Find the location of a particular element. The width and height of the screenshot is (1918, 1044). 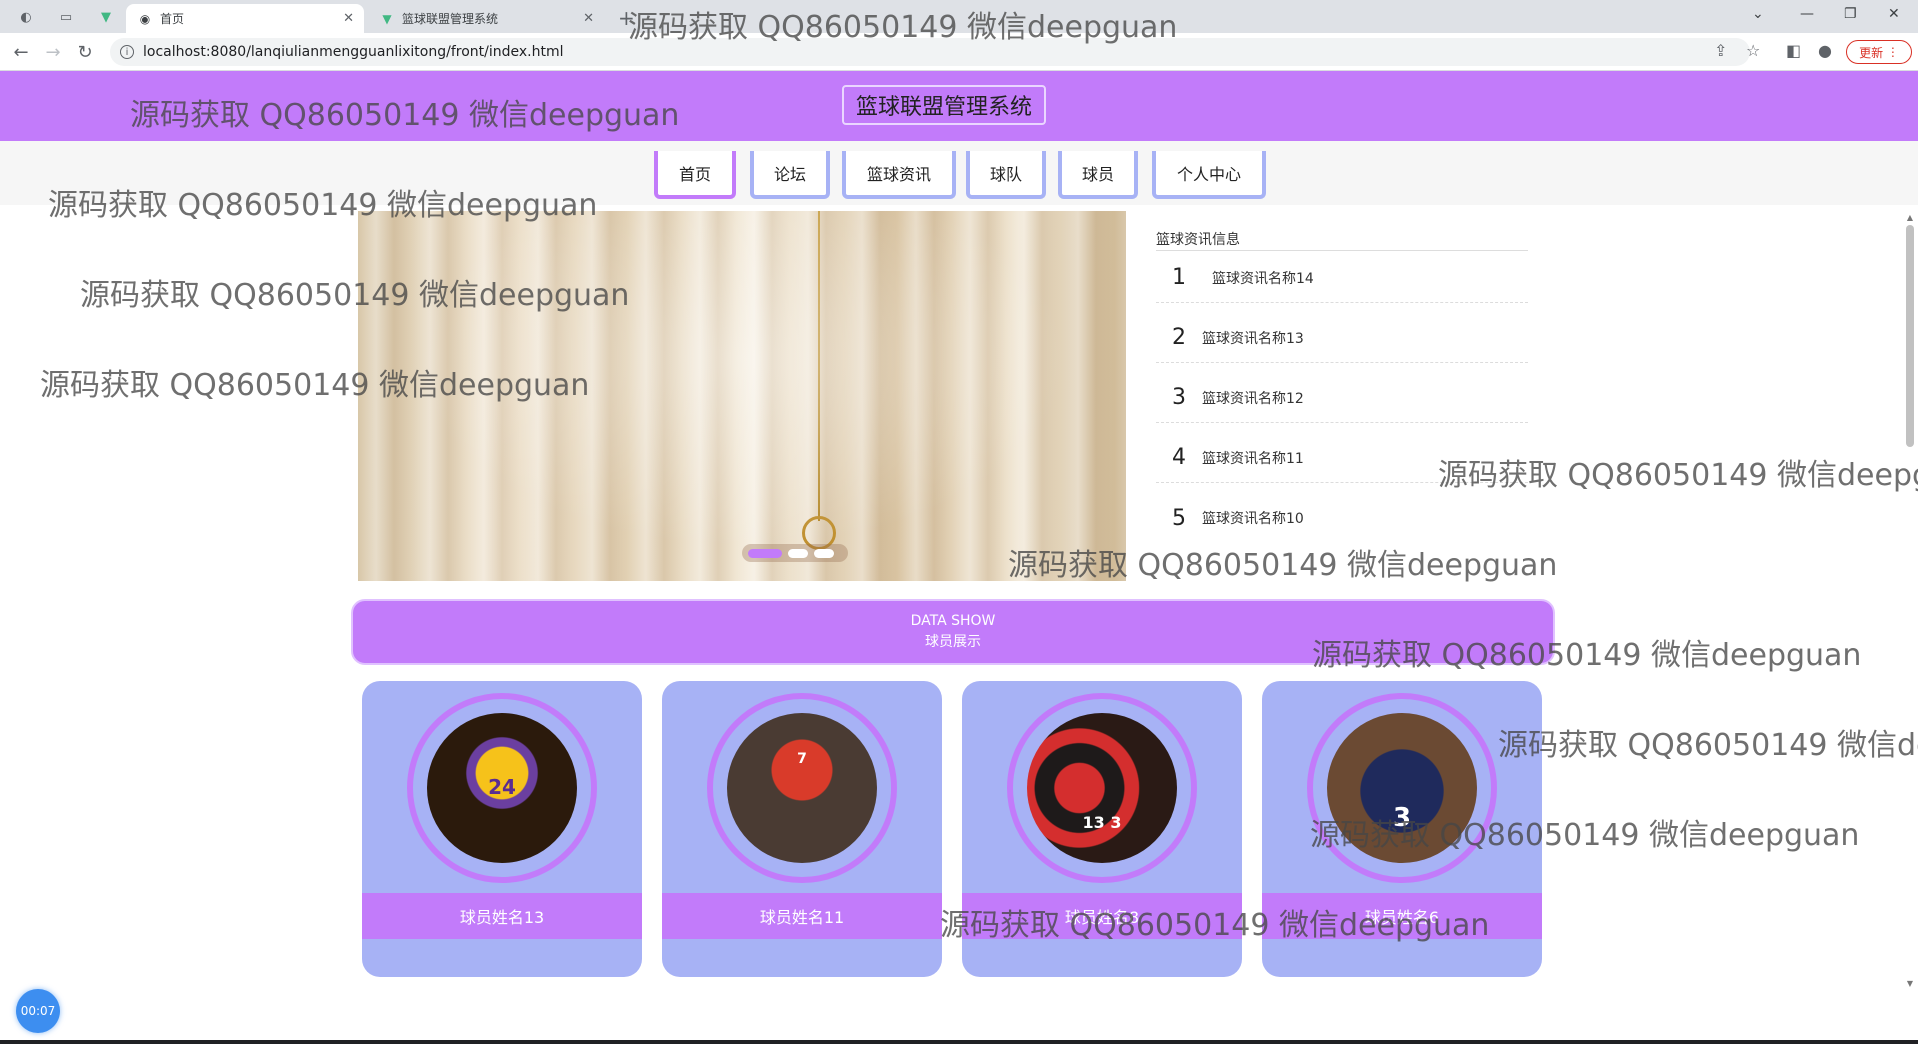

banner-image-chain is located at coordinates (819, 366).